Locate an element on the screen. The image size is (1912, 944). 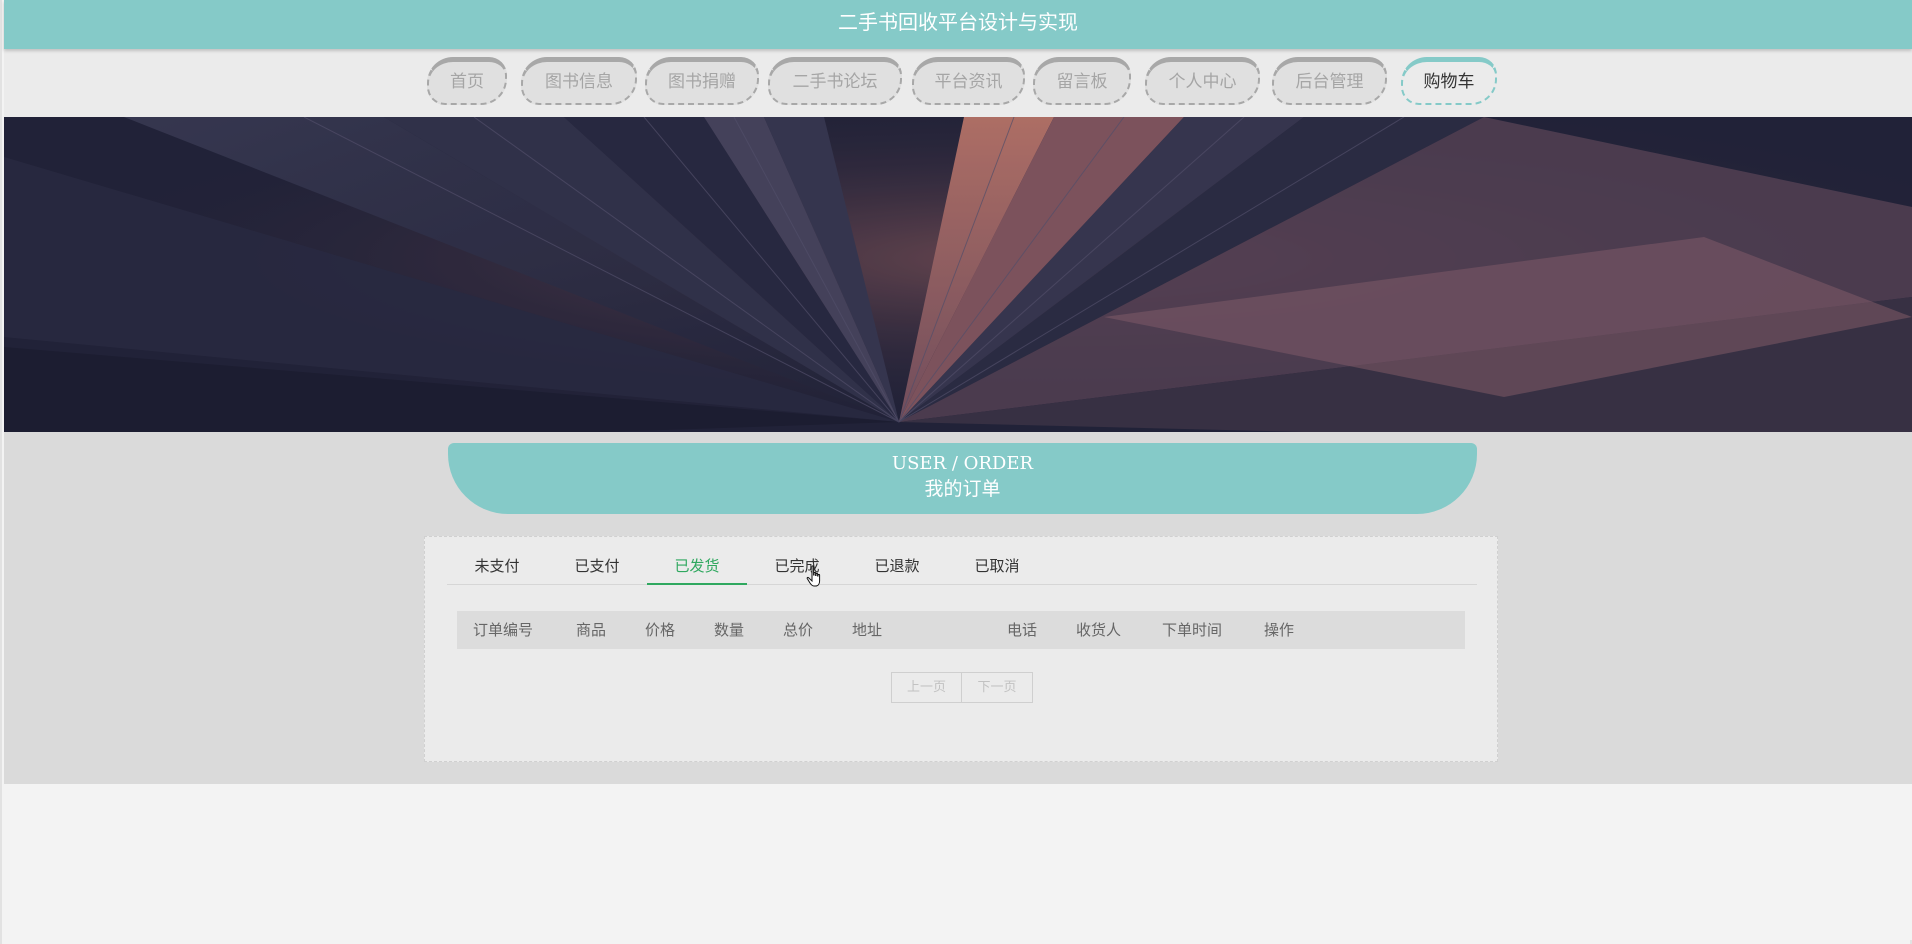
nav-item-cart: 购物车 is located at coordinates (1449, 81).